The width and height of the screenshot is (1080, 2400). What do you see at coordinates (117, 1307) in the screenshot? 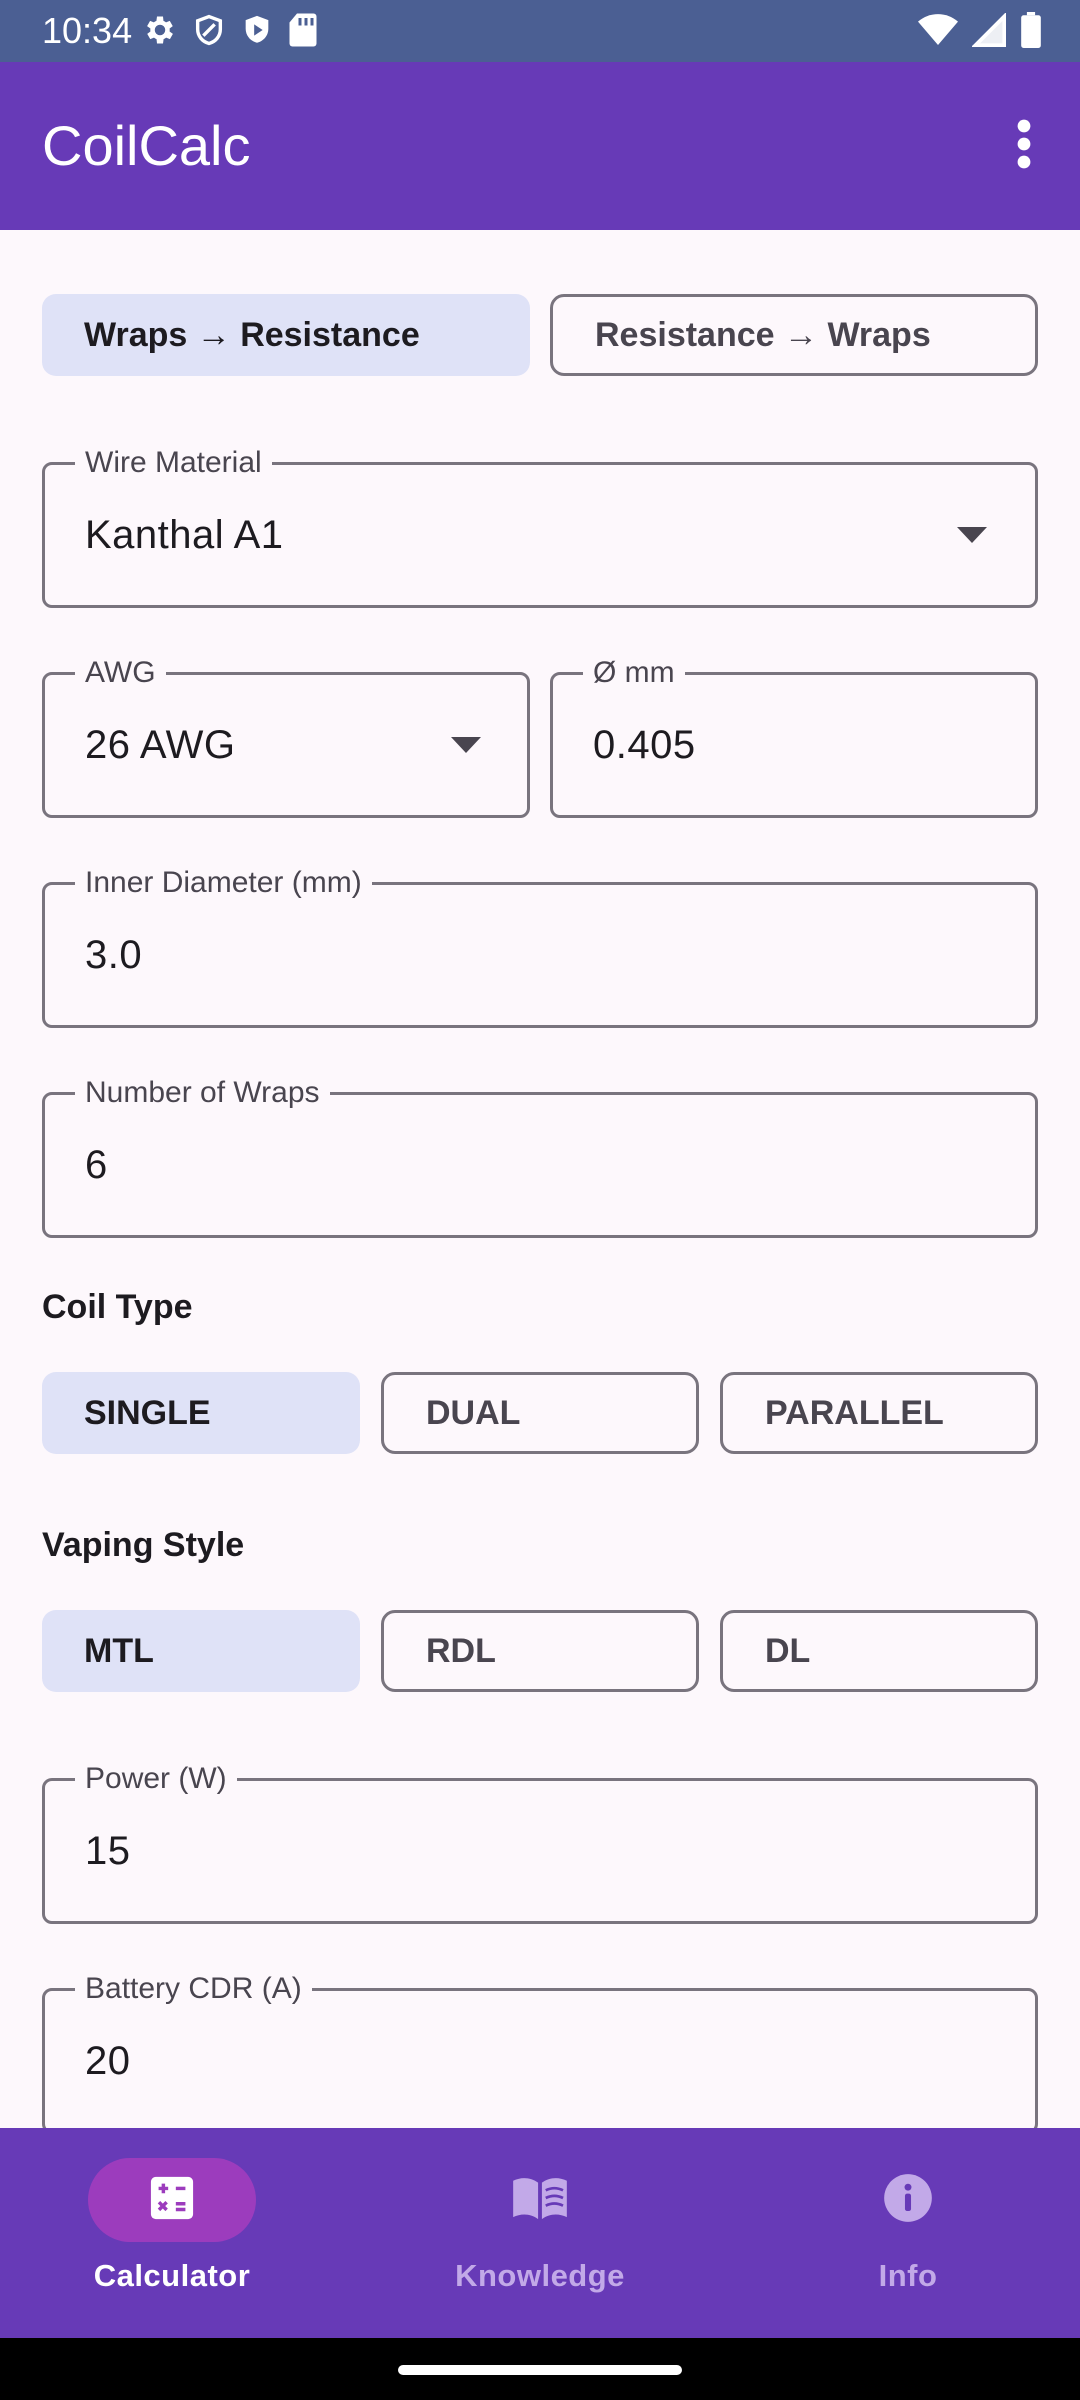
I see `coil-type-title: Coil Type` at bounding box center [117, 1307].